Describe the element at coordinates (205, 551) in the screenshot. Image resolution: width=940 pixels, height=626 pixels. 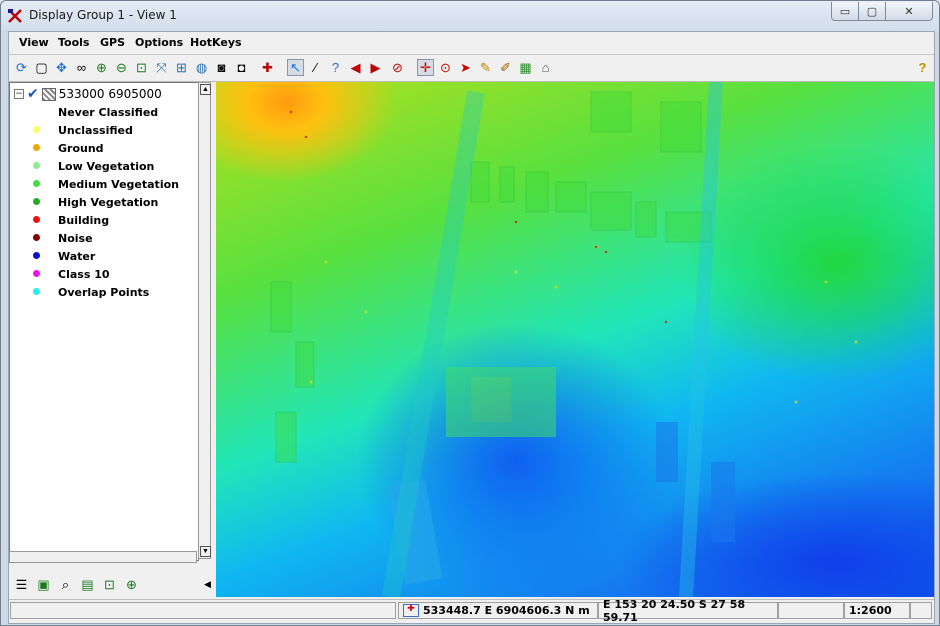
I see `scroll-down-icon: ▼` at that location.